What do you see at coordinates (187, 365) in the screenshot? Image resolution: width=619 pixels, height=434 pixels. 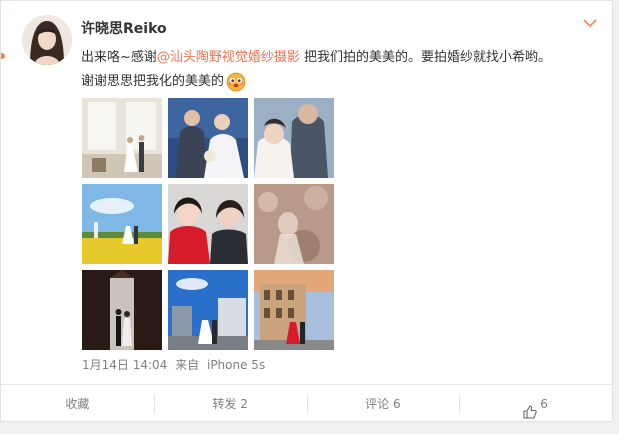 I see `source-prefix: 来自` at bounding box center [187, 365].